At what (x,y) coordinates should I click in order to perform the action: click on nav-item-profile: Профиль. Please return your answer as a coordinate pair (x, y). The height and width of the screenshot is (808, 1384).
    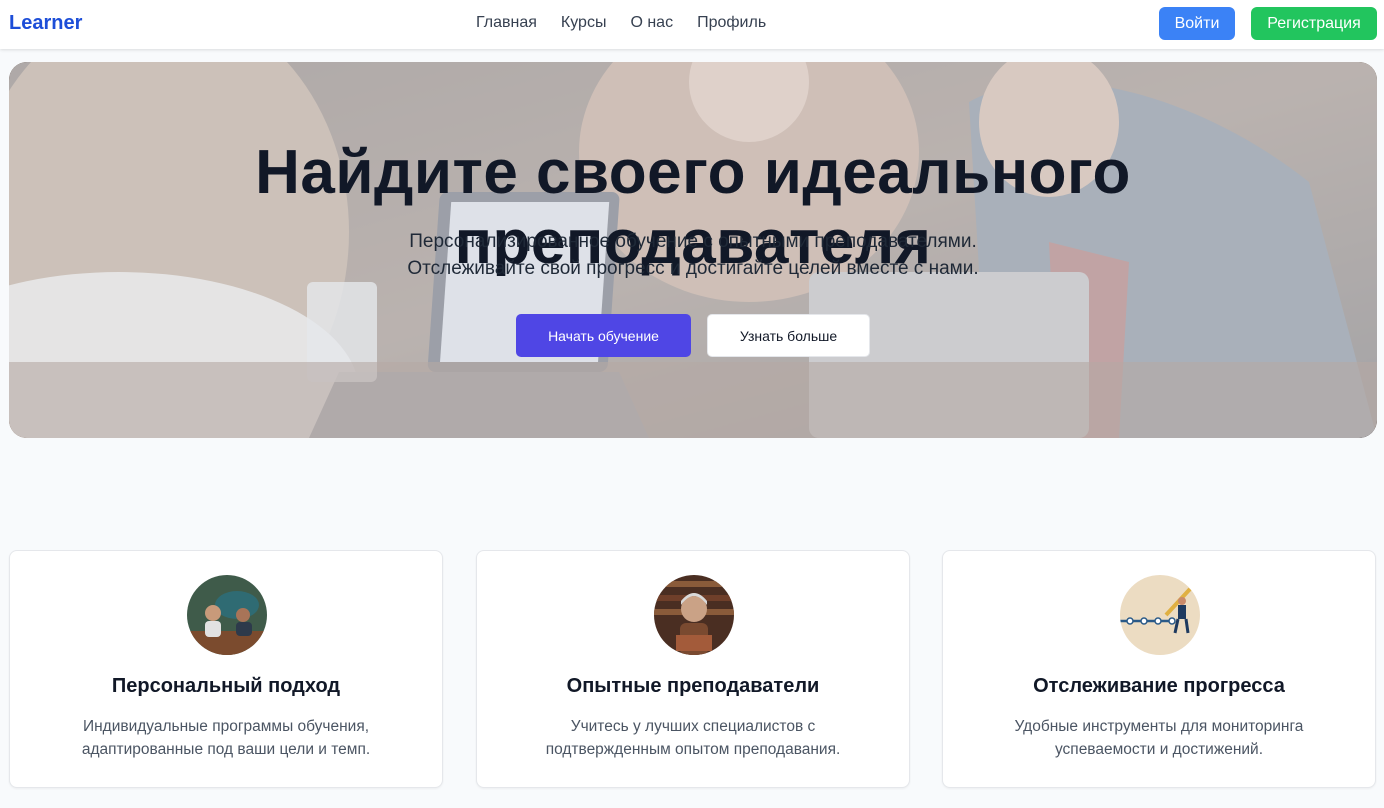
    Looking at the image, I should click on (731, 23).